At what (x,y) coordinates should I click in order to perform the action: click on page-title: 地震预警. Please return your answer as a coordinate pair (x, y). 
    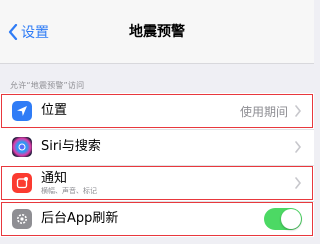
    Looking at the image, I should click on (157, 32).